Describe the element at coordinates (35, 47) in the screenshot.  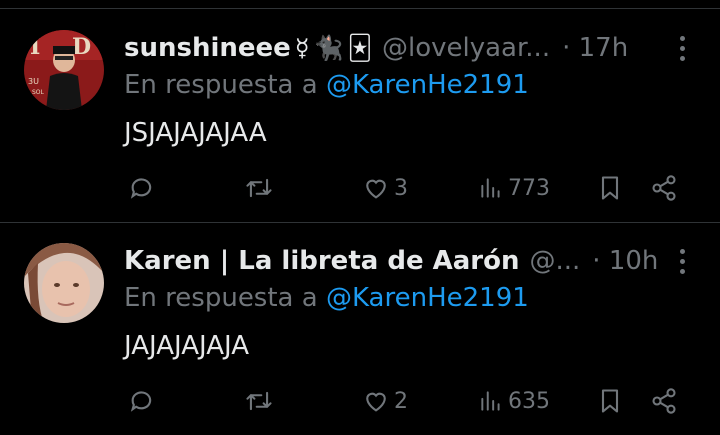
I see `svg-text: I` at that location.